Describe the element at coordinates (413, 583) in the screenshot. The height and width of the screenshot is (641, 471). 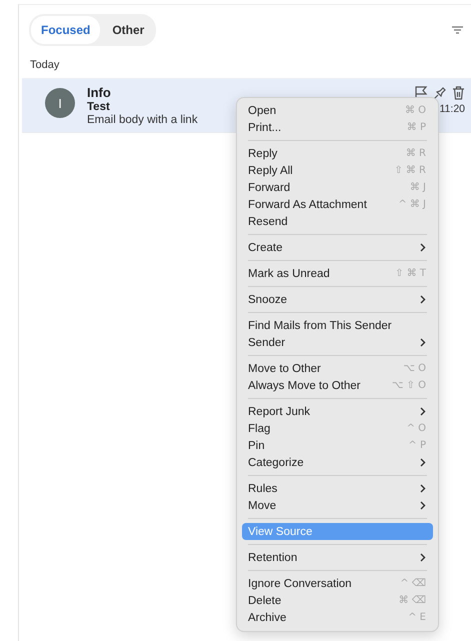
I see `shortcut-label: ^ ⌫` at that location.